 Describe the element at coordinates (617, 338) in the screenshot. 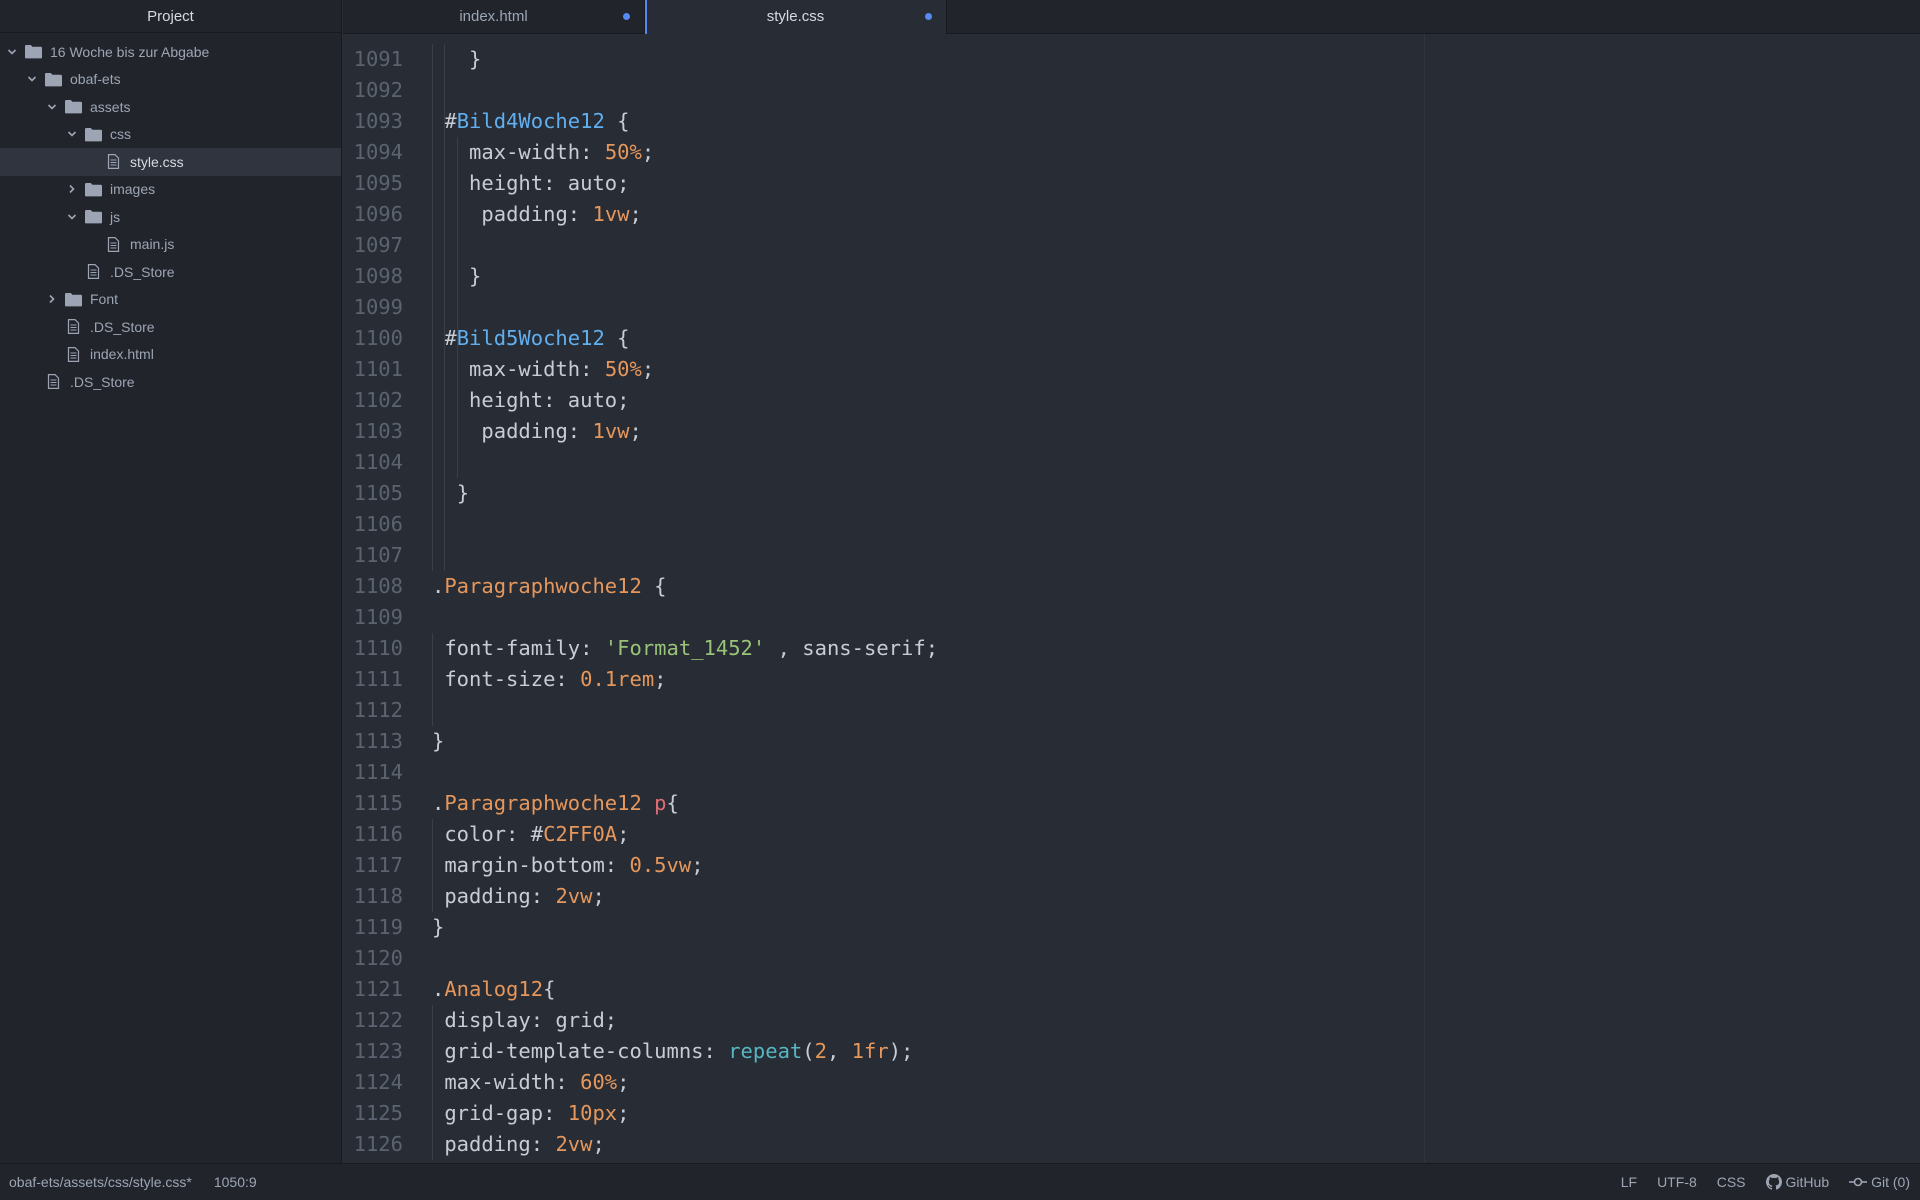

I see `code-token: {` at that location.